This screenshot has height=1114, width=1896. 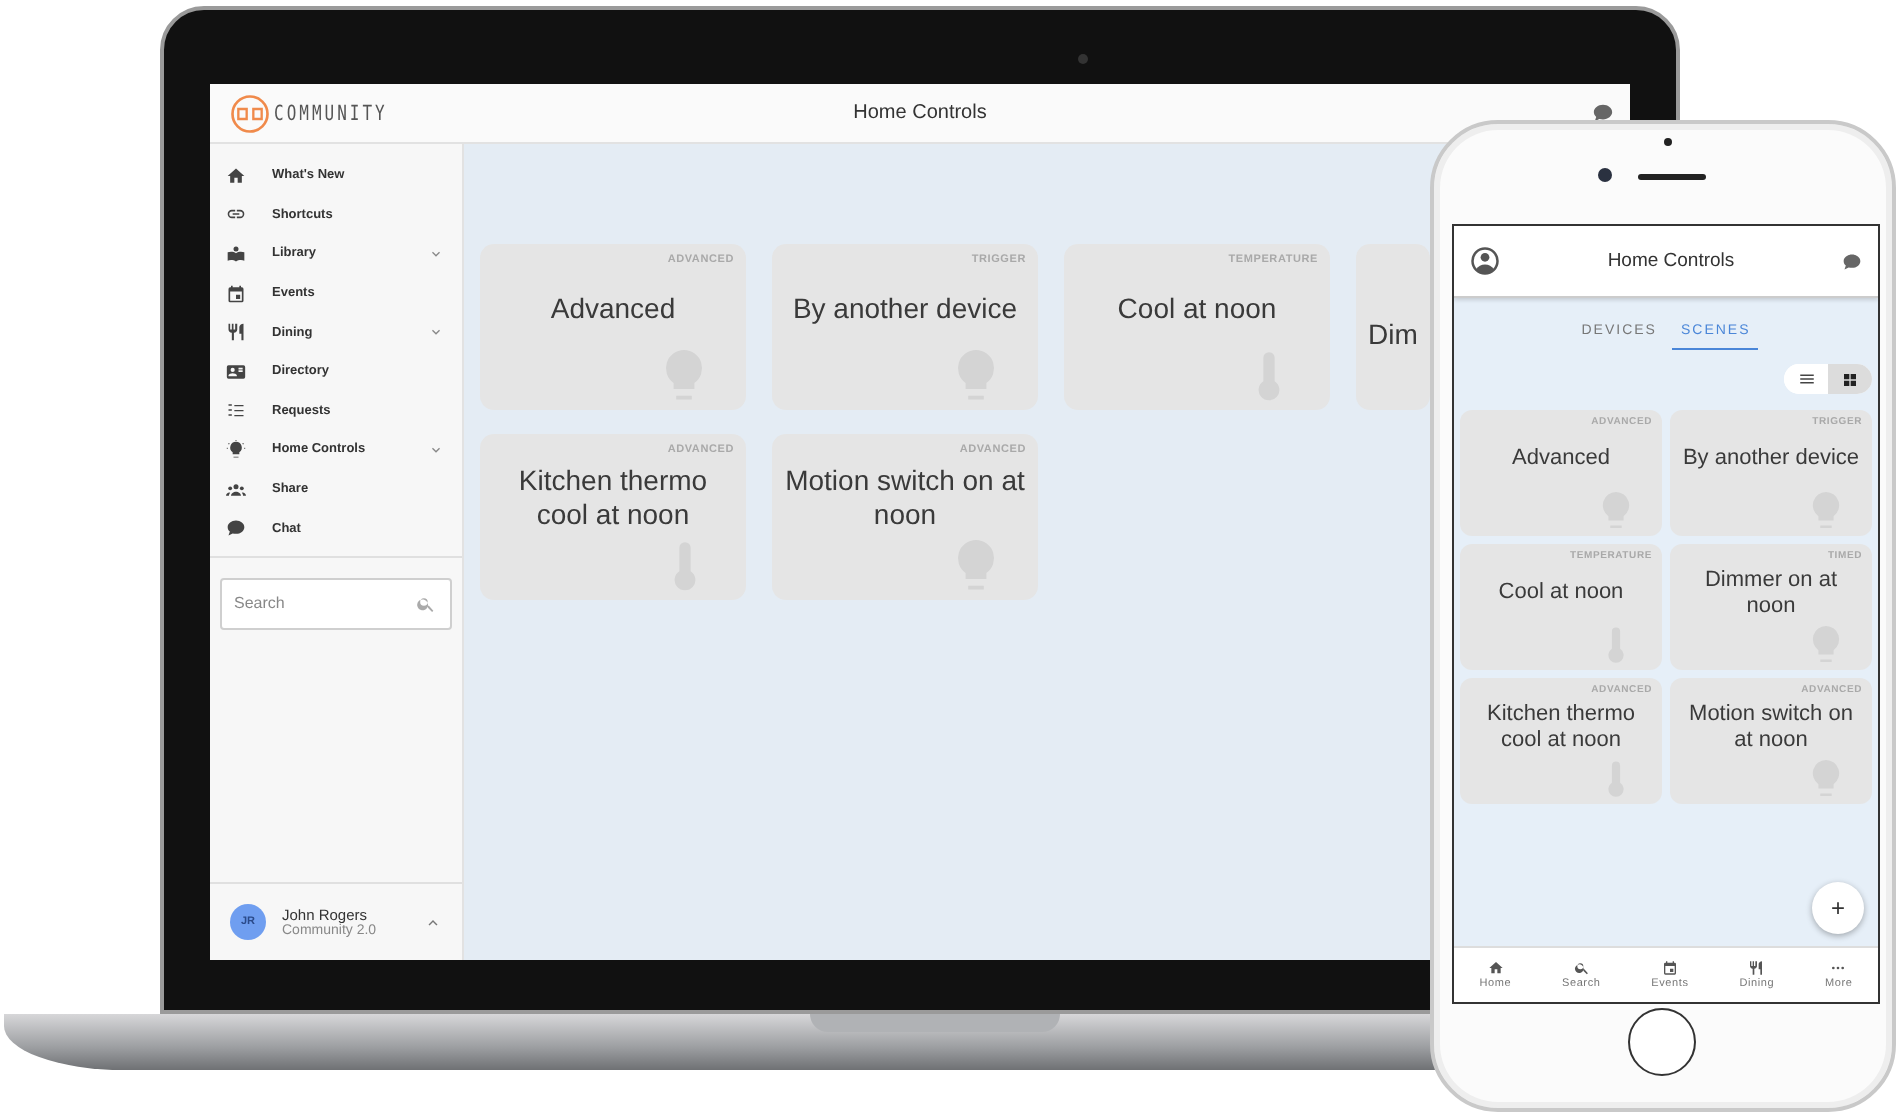 What do you see at coordinates (1771, 594) in the screenshot?
I see `scene-title: Dimmer on at noon` at bounding box center [1771, 594].